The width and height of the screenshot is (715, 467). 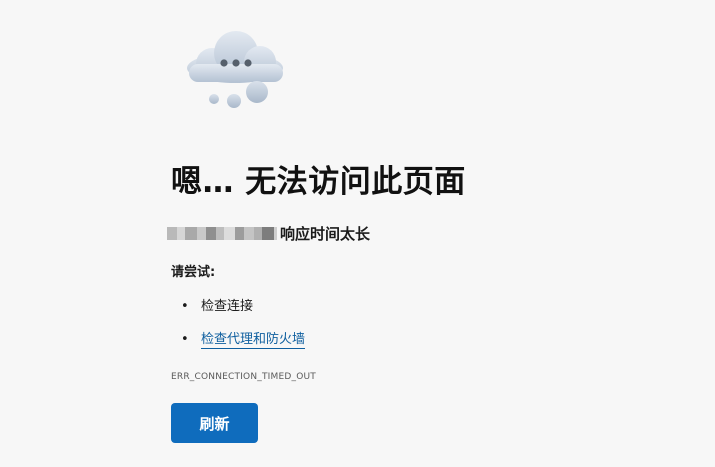 I want to click on suggestion-label: 检查连接, so click(x=227, y=306).